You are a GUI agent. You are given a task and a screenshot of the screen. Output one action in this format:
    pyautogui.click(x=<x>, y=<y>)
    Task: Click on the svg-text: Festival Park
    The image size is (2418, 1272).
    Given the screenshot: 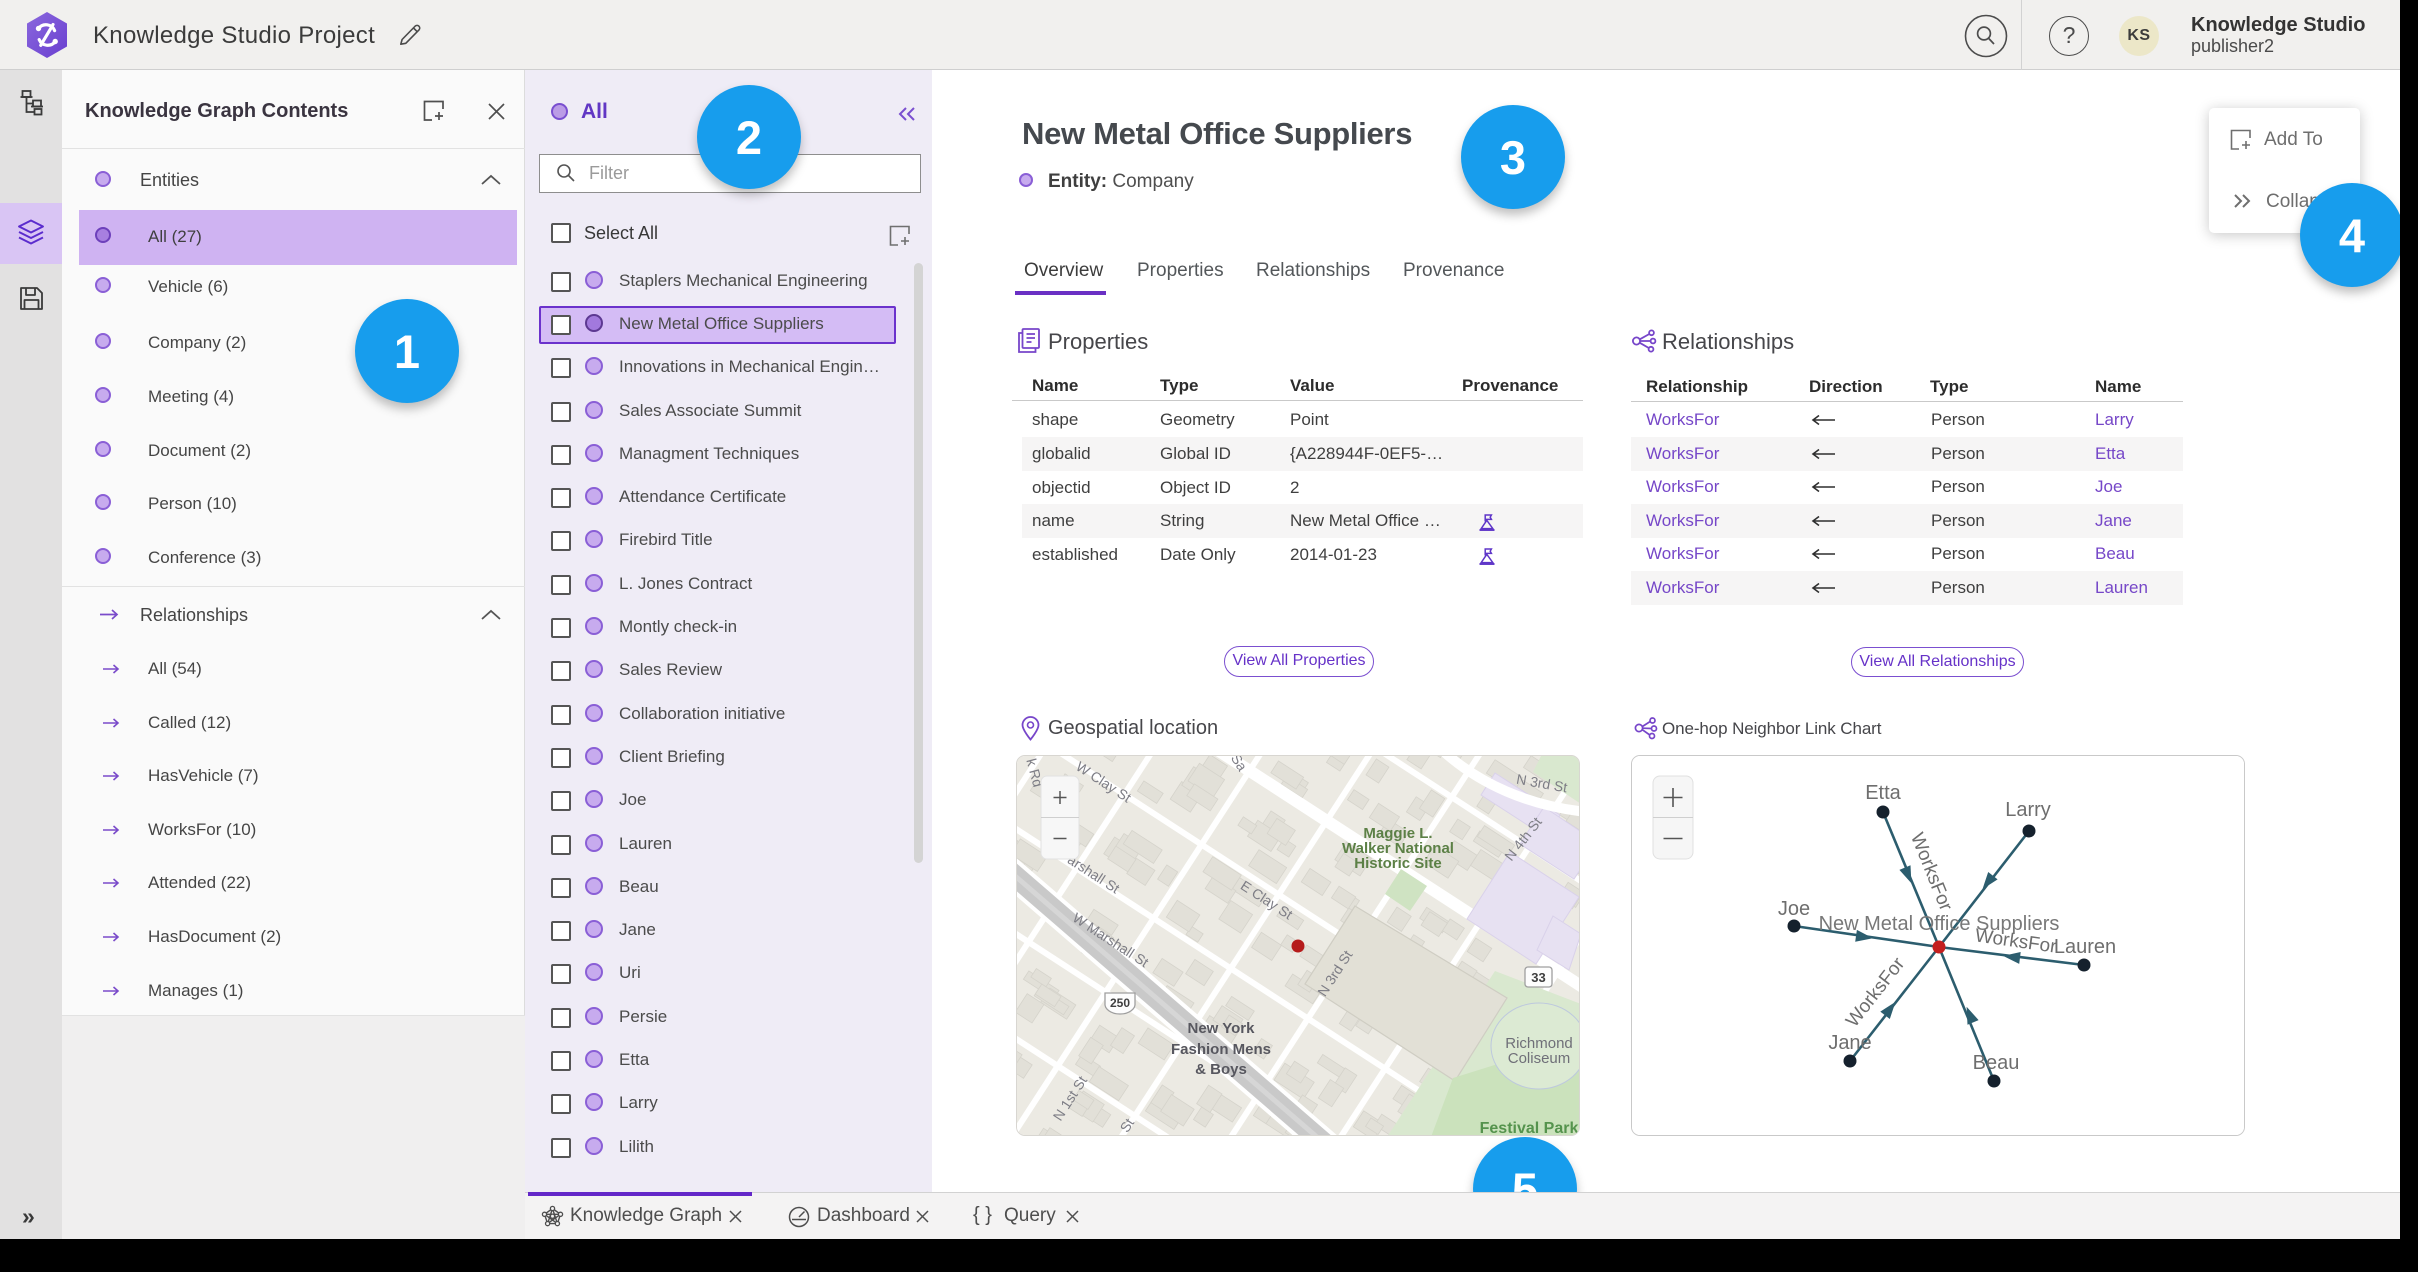 What is the action you would take?
    pyautogui.click(x=1529, y=1128)
    